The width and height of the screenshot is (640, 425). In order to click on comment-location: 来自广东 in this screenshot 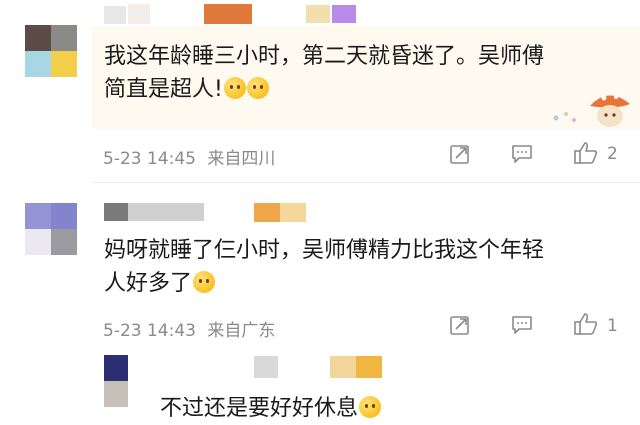, I will do `click(241, 331)`.